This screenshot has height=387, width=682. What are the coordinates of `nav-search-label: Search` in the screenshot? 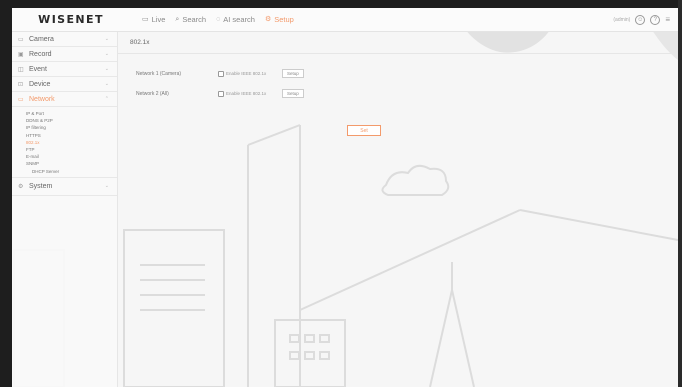 It's located at (194, 19).